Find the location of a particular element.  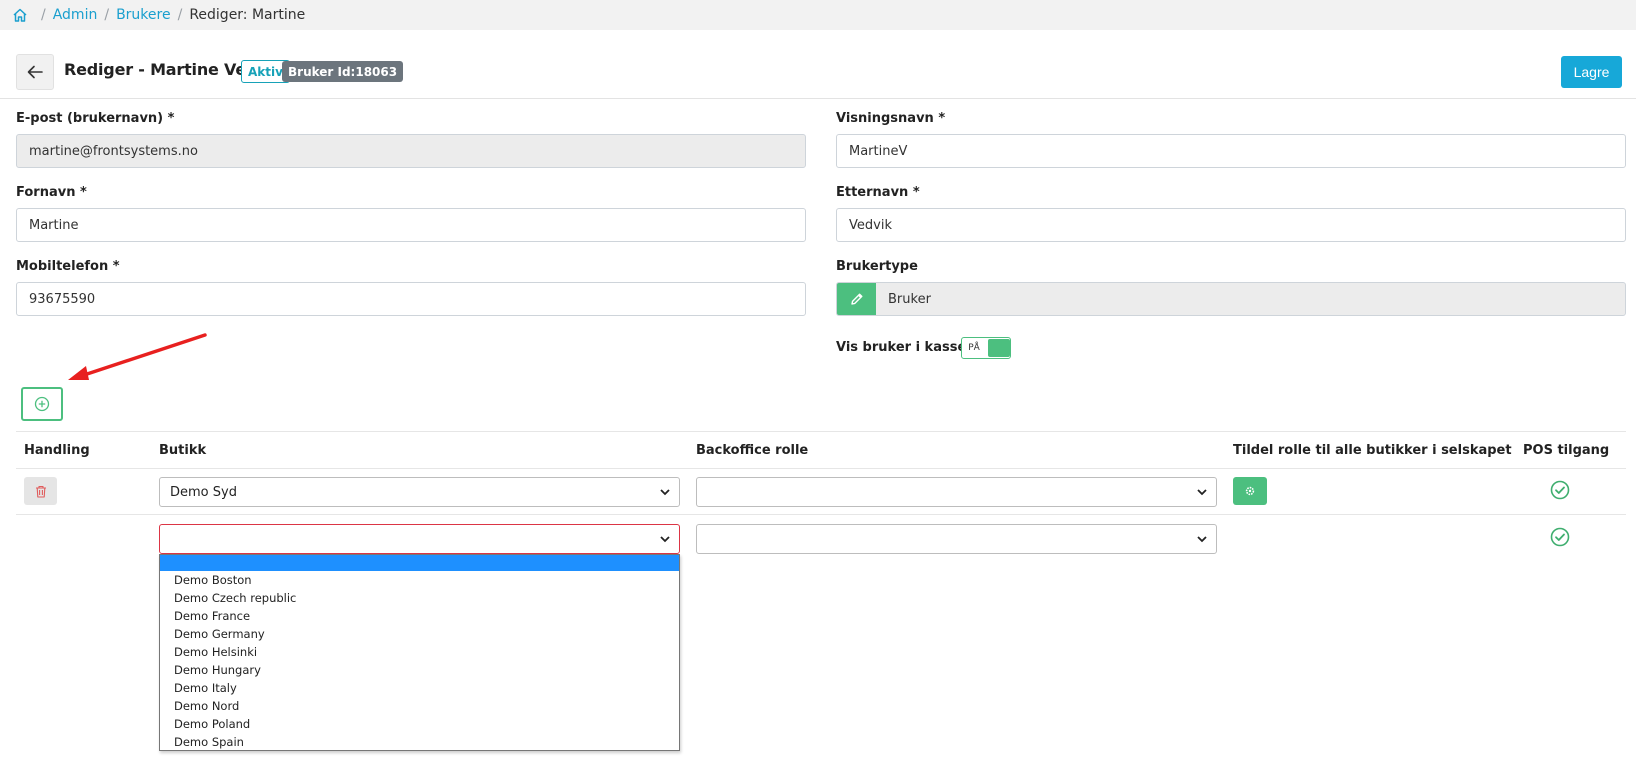

email-label: E-post (brukernavn) * is located at coordinates (95, 118).